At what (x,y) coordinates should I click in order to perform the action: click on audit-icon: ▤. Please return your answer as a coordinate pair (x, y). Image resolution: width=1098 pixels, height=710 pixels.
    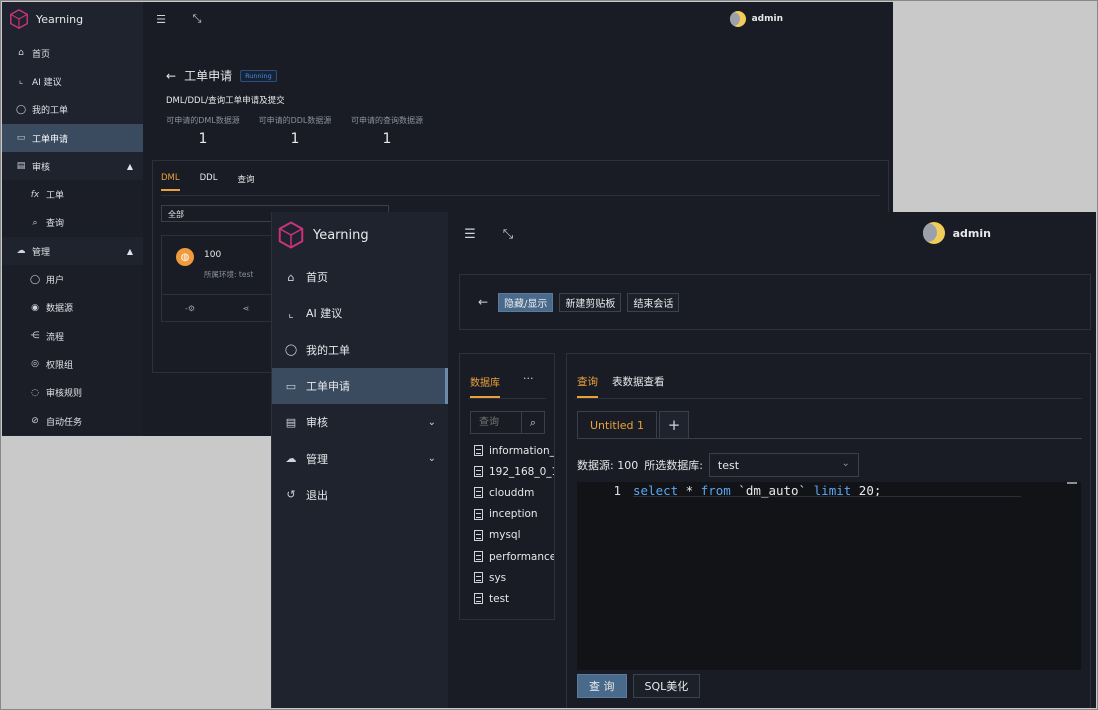
    Looking at the image, I should click on (291, 422).